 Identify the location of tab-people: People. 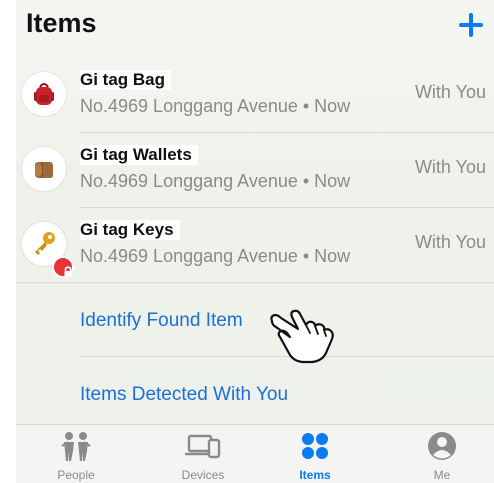
(76, 454).